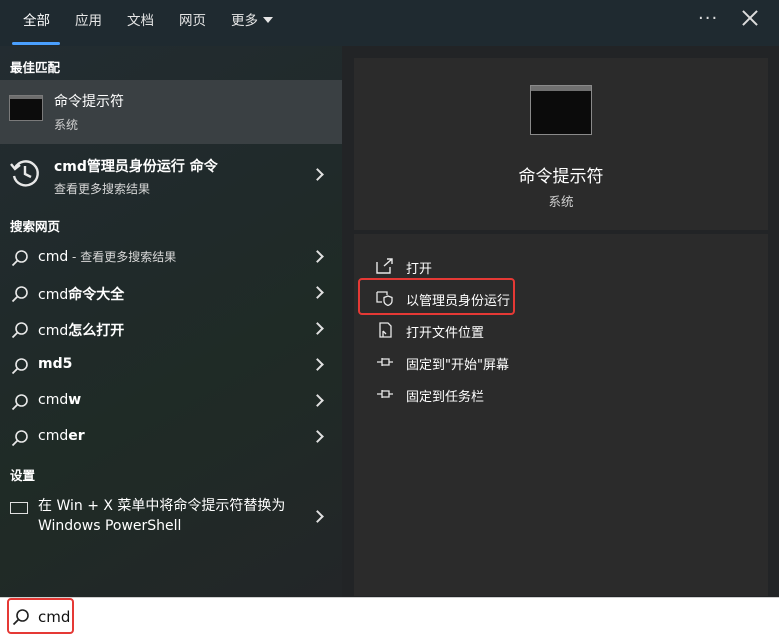  I want to click on web-result: cmd怎么打开, so click(171, 330).